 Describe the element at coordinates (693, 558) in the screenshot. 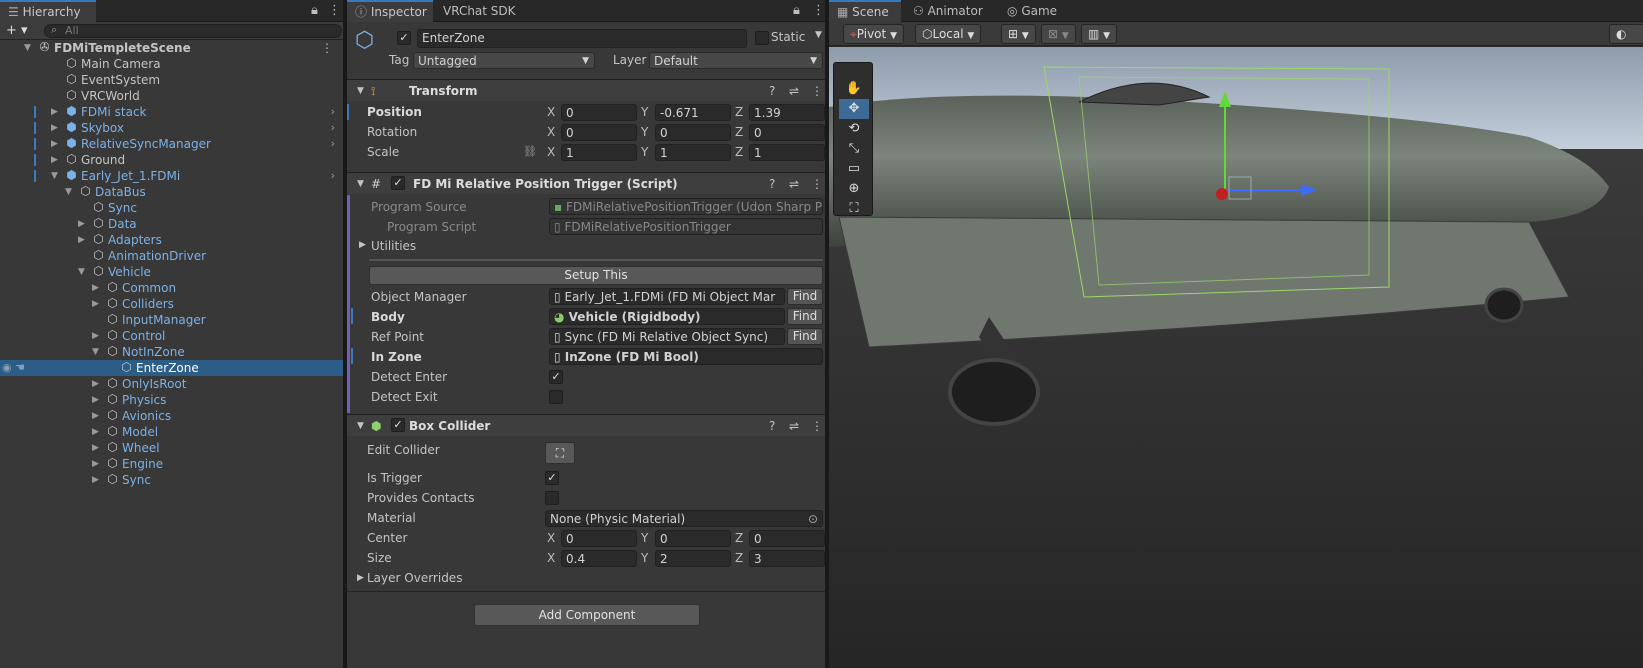

I see `size-y-field: 2` at that location.